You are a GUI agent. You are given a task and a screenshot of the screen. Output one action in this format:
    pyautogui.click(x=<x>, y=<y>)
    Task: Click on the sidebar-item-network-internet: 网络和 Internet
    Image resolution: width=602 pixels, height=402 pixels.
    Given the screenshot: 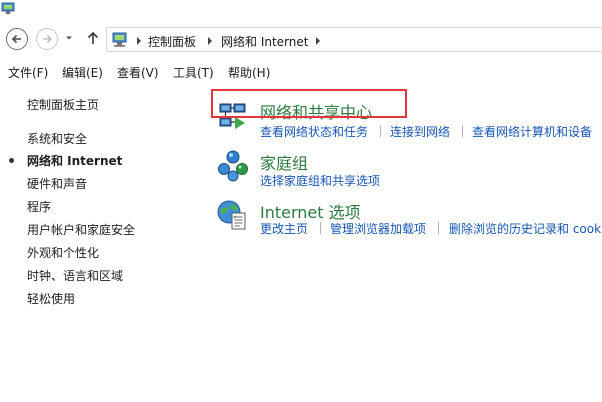 What is the action you would take?
    pyautogui.click(x=75, y=161)
    